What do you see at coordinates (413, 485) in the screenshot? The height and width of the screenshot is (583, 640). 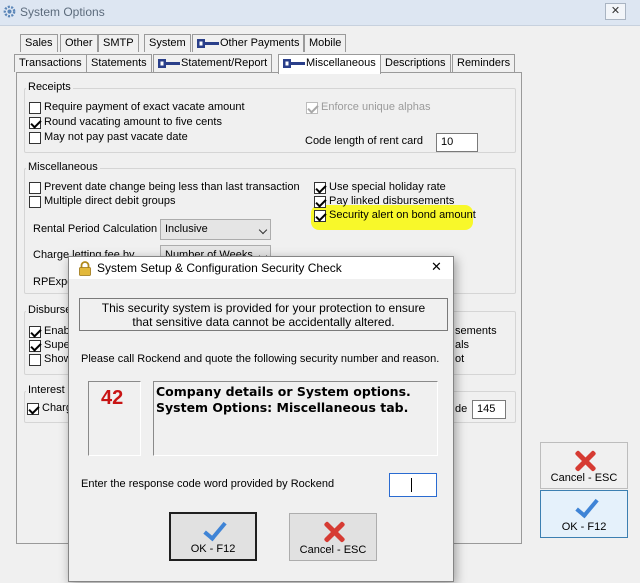 I see `response-code-input` at bounding box center [413, 485].